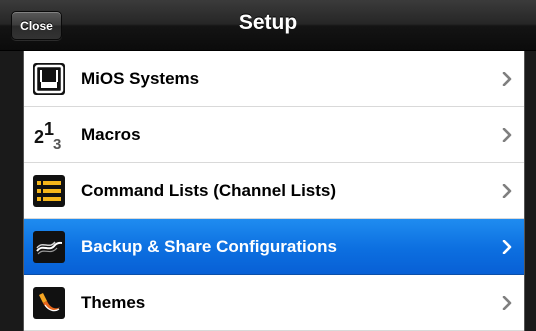 The width and height of the screenshot is (536, 331). What do you see at coordinates (49, 190) in the screenshot?
I see `list-icon` at bounding box center [49, 190].